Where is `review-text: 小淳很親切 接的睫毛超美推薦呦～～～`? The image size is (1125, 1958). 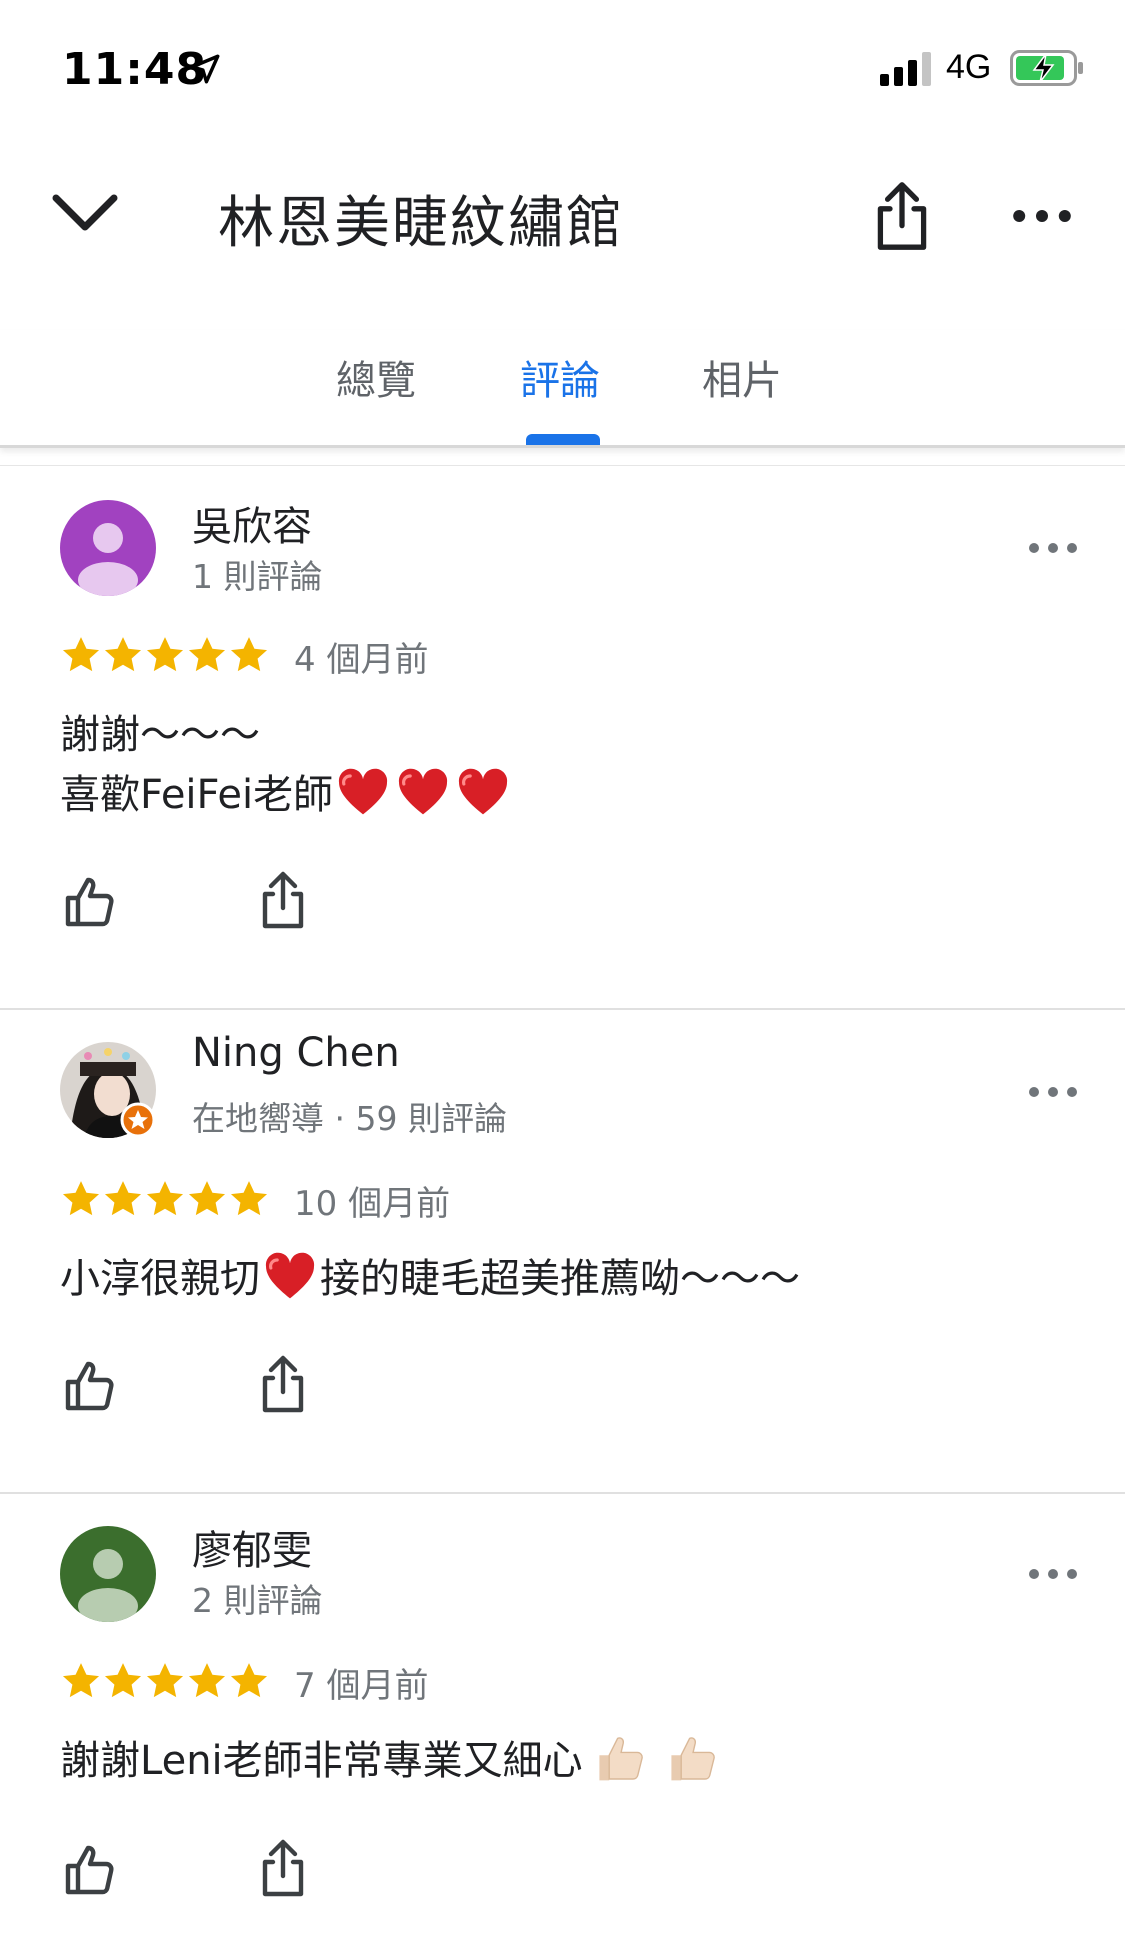 review-text: 小淳很親切 接的睫毛超美推薦呦～～～ is located at coordinates (430, 1279).